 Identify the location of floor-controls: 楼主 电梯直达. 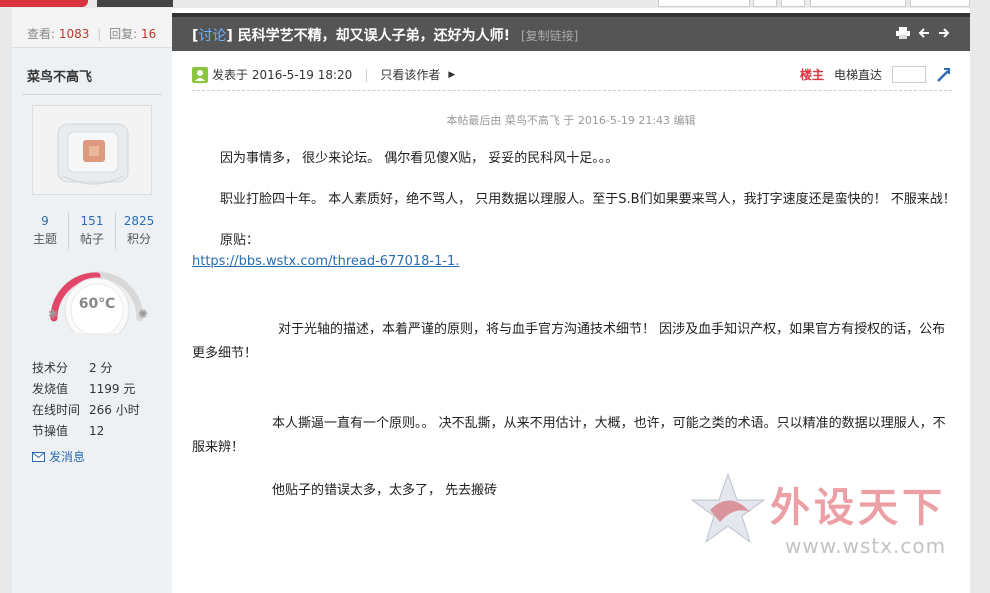
(875, 74).